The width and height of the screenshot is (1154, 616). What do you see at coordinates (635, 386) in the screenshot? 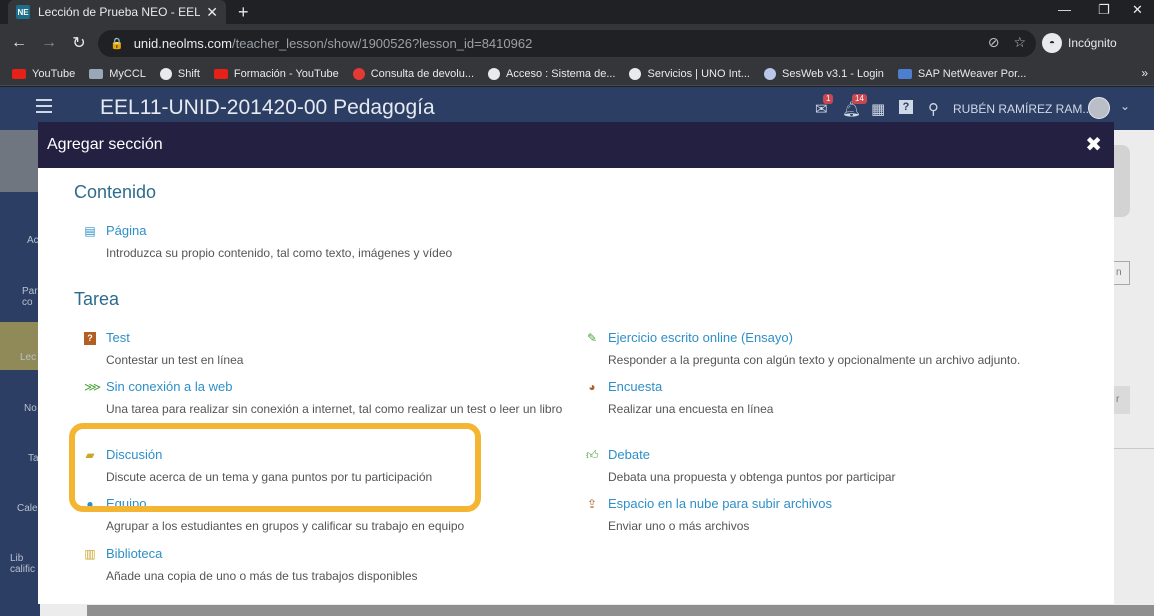
I see `option-label: Encuesta` at bounding box center [635, 386].